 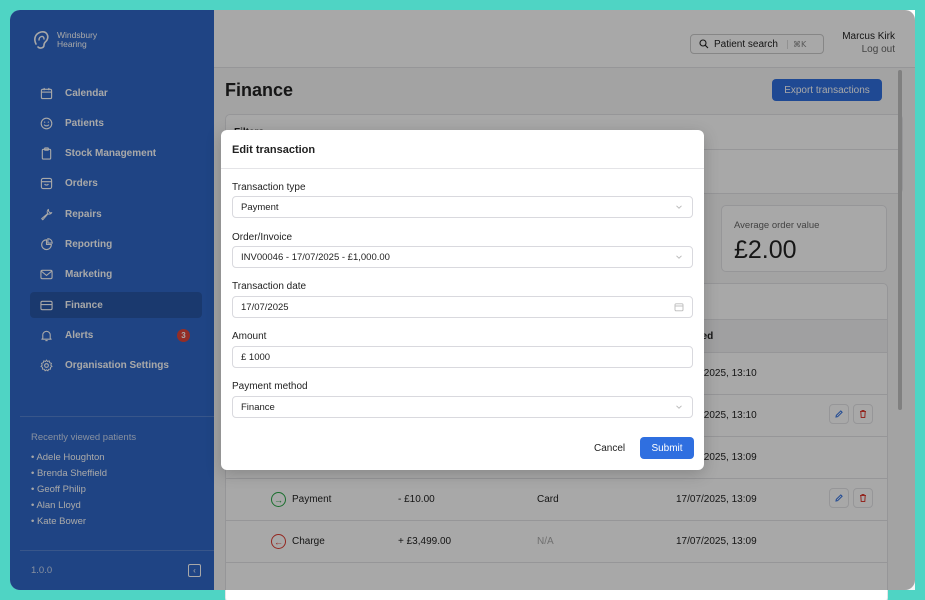 What do you see at coordinates (270, 386) in the screenshot?
I see `payment-method-label: Payment method` at bounding box center [270, 386].